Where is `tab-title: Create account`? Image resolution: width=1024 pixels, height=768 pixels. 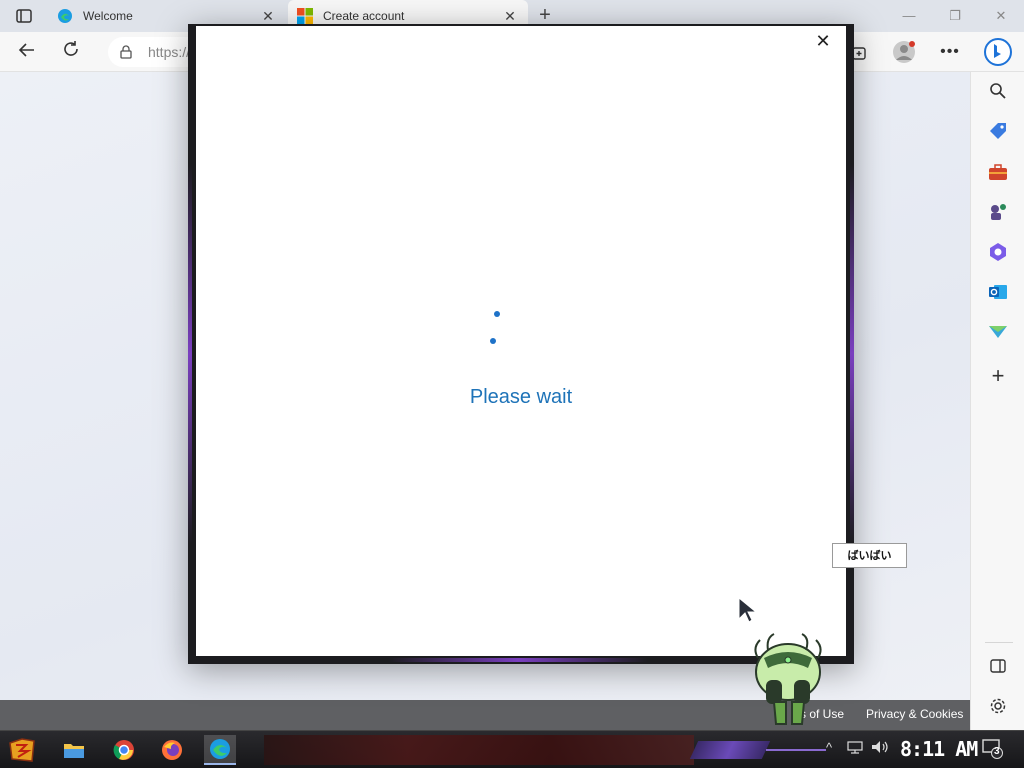 tab-title: Create account is located at coordinates (364, 16).